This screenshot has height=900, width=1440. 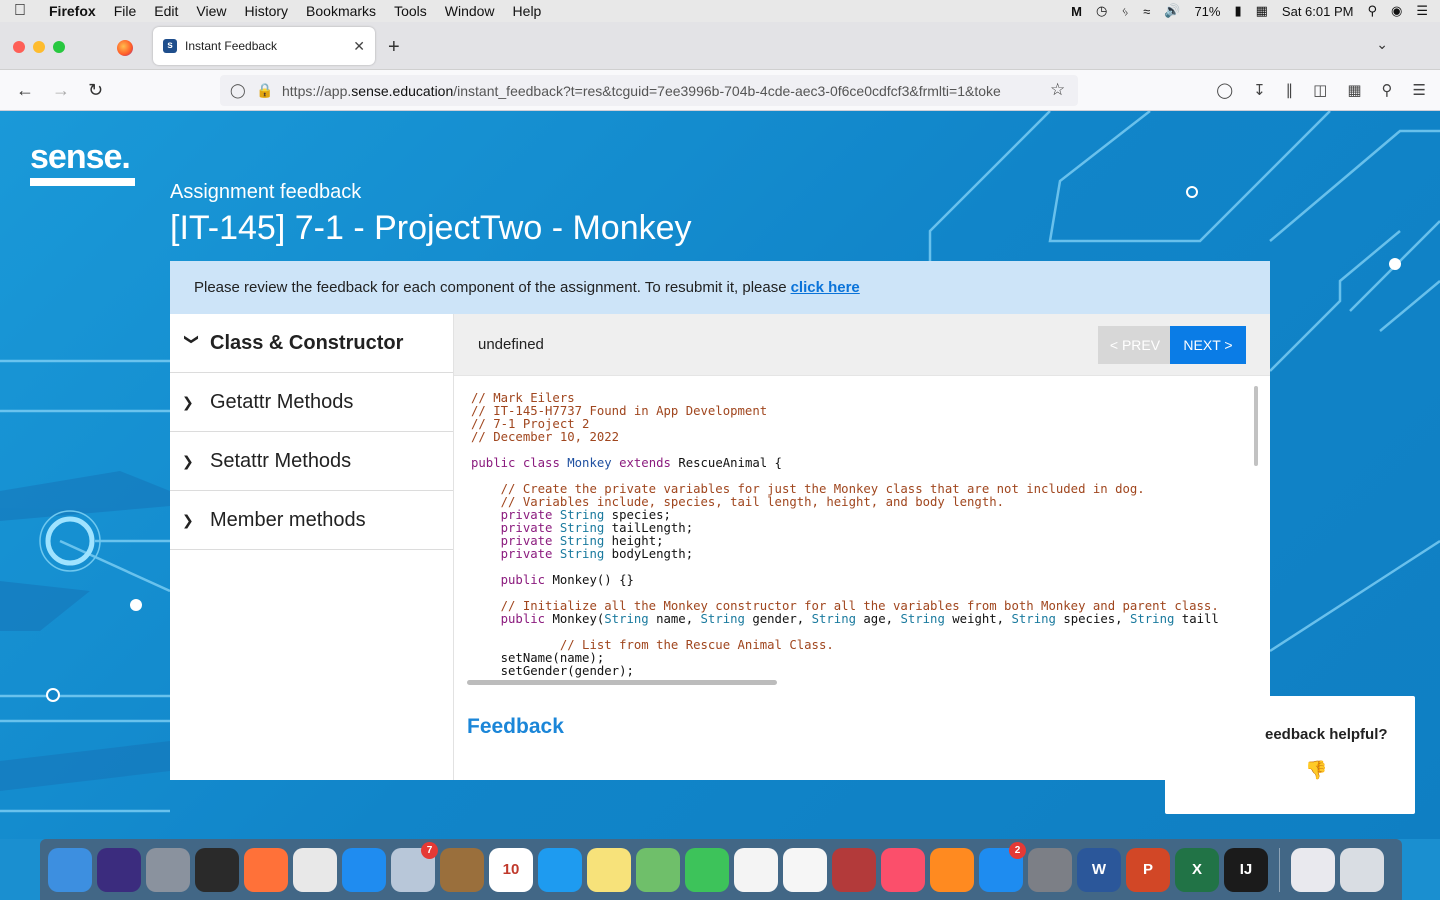 I want to click on library-icon: ∥, so click(x=1290, y=90).